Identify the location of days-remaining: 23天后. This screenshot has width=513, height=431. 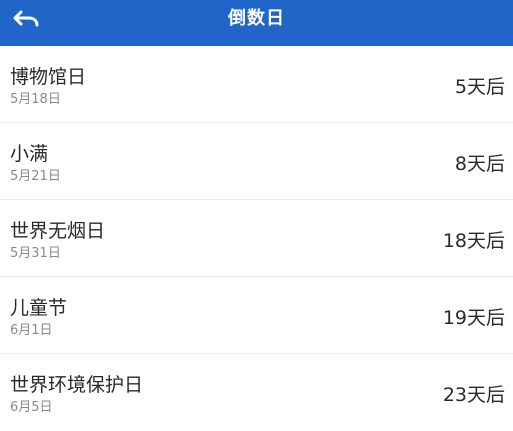
(473, 395).